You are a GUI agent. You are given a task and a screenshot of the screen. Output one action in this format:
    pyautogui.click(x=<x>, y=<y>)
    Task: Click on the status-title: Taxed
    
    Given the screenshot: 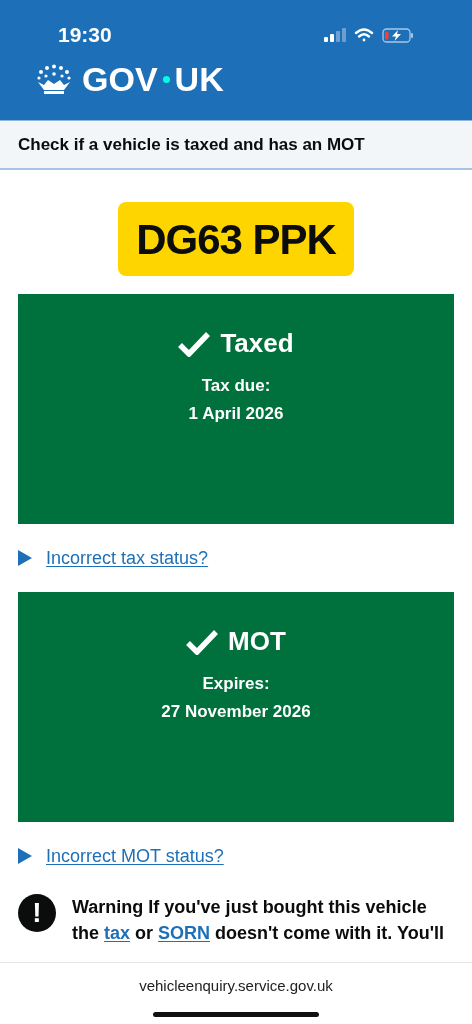 What is the action you would take?
    pyautogui.click(x=257, y=343)
    